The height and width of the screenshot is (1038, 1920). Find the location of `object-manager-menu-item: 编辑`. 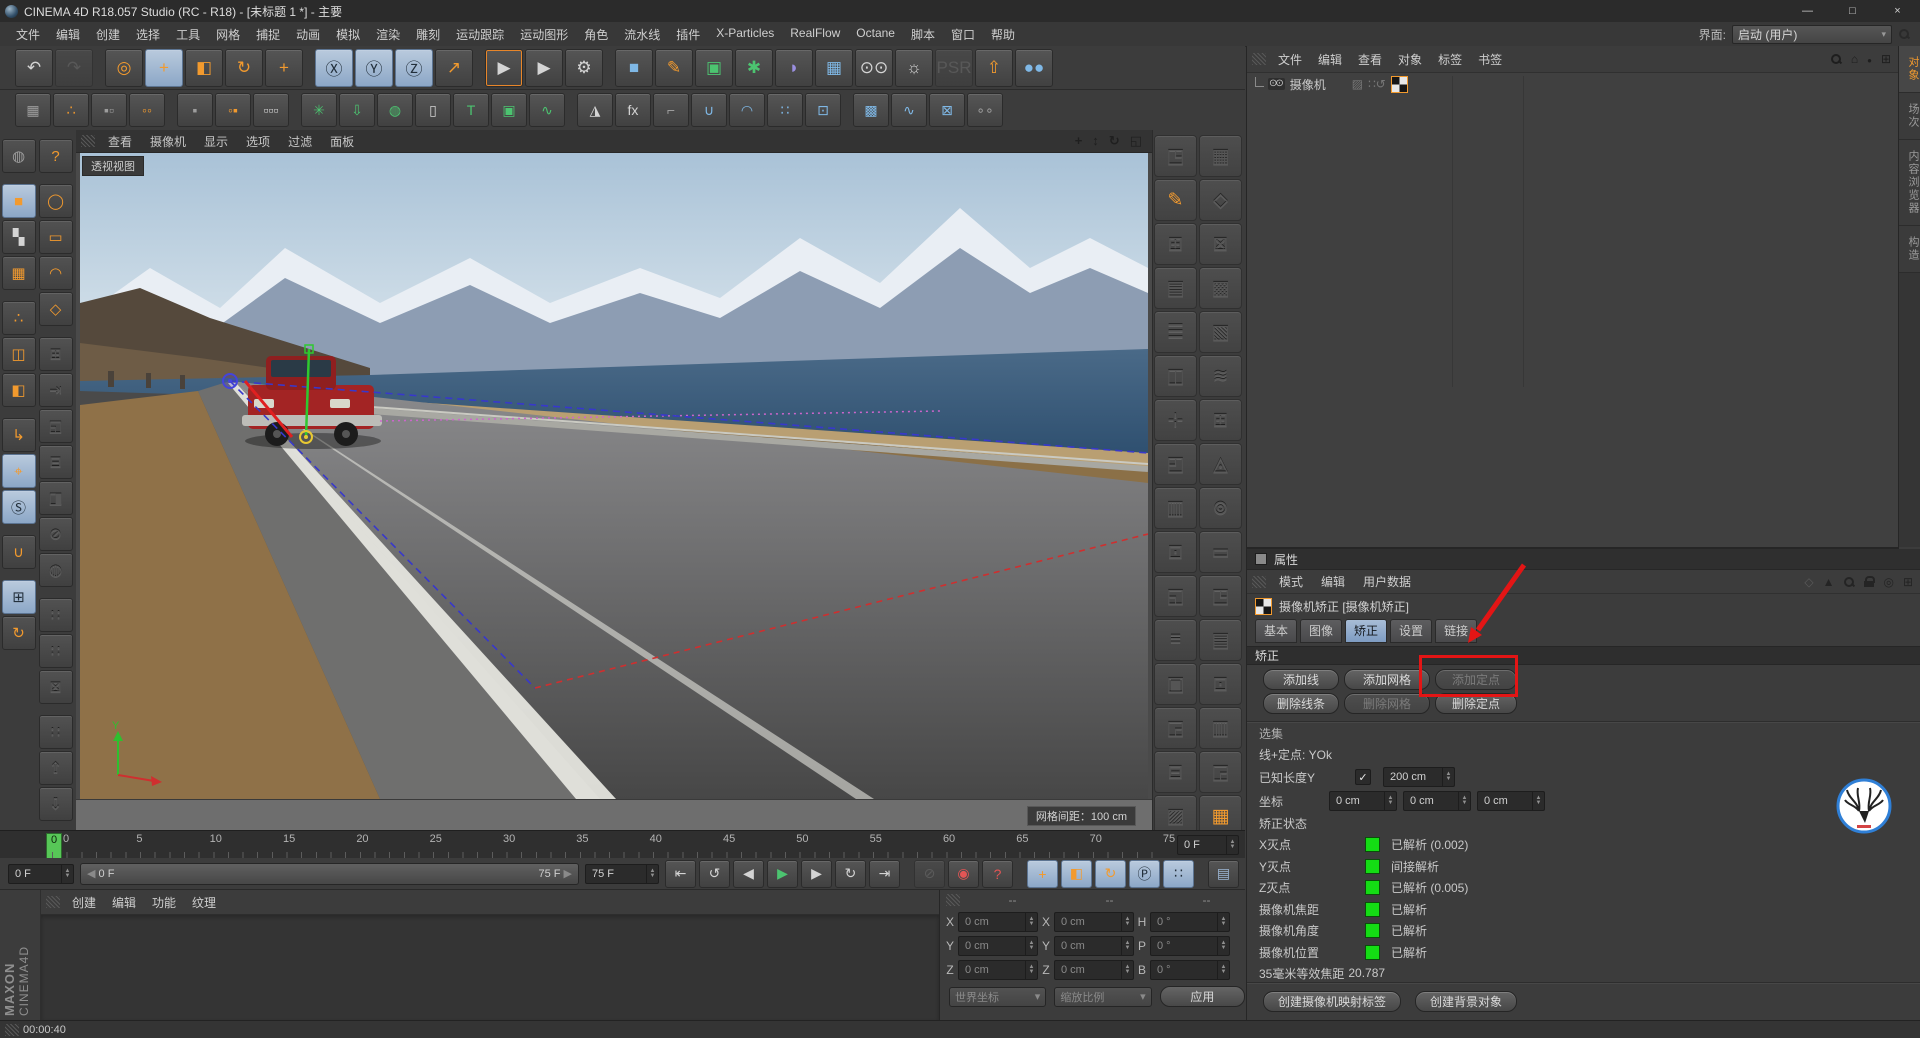

object-manager-menu-item: 编辑 is located at coordinates (1330, 59).